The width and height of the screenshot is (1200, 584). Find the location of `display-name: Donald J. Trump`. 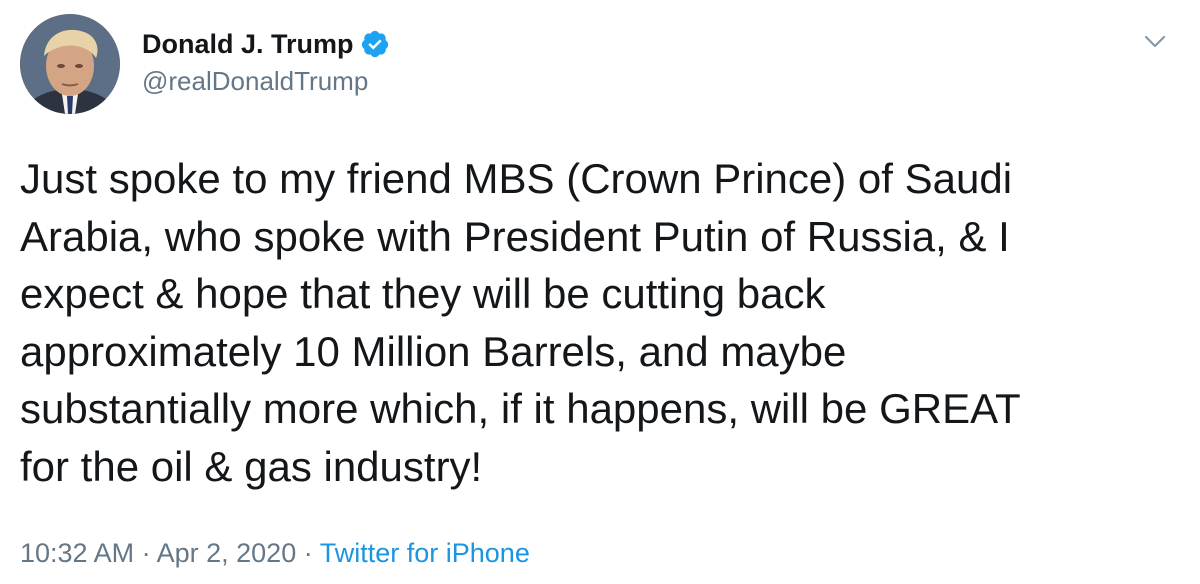

display-name: Donald J. Trump is located at coordinates (248, 44).